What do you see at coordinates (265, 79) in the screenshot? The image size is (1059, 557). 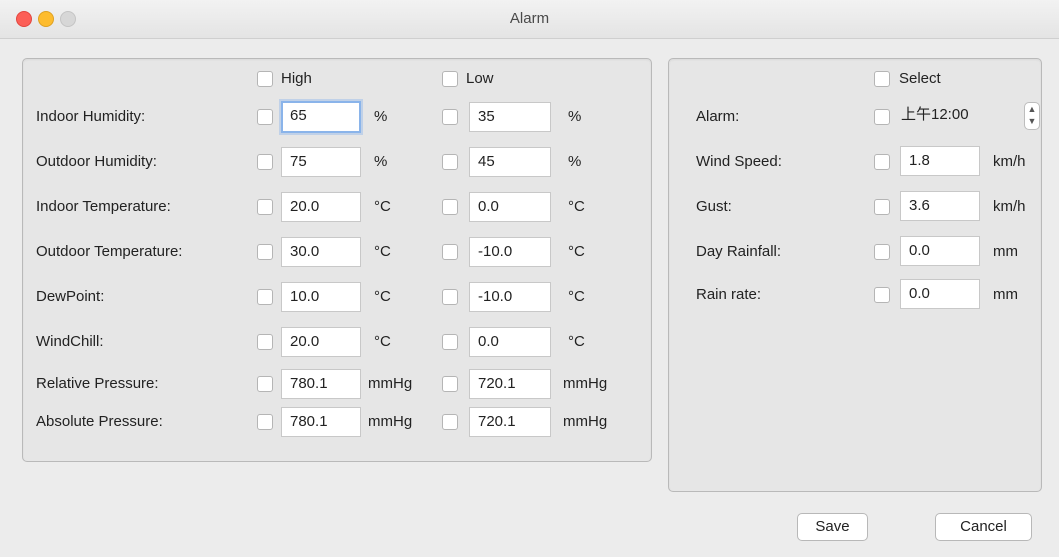 I see `high-header-checkbox` at bounding box center [265, 79].